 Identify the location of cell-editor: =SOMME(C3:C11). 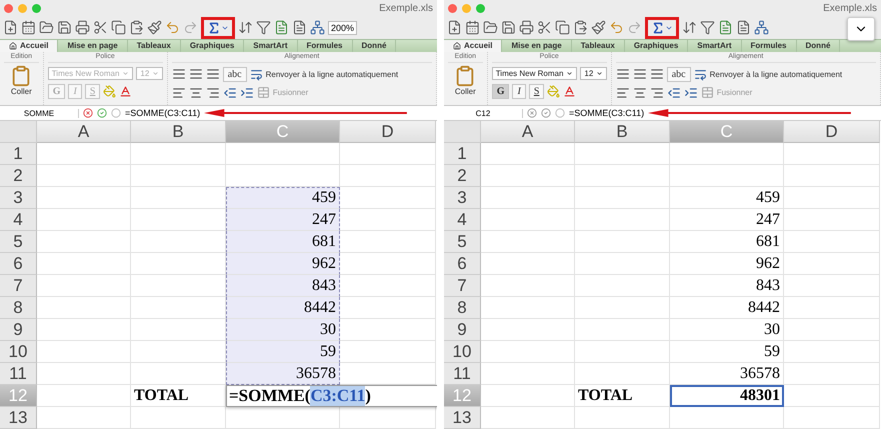
(331, 396).